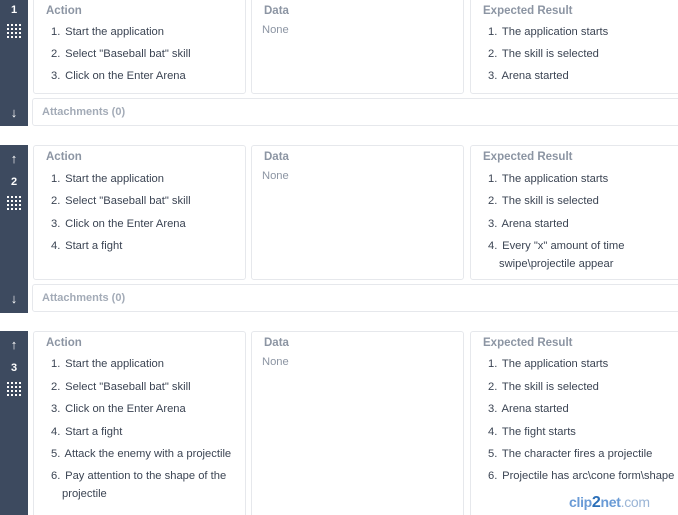  What do you see at coordinates (141, 454) in the screenshot?
I see `list-item: 5. Attack the enemy with a projectile` at bounding box center [141, 454].